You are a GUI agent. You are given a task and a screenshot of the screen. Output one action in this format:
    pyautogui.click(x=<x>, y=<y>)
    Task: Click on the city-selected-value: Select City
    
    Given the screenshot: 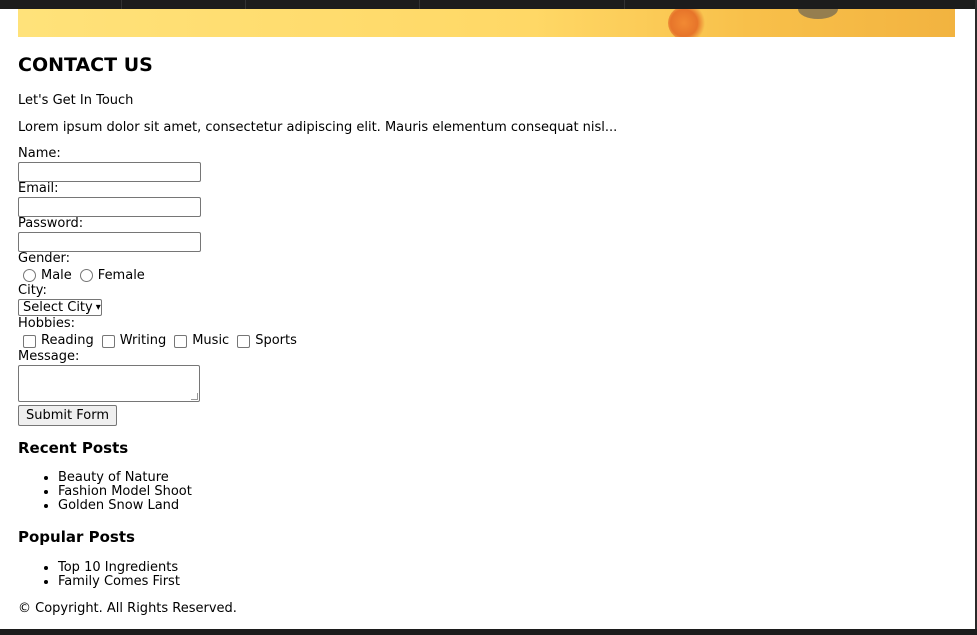 What is the action you would take?
    pyautogui.click(x=58, y=307)
    